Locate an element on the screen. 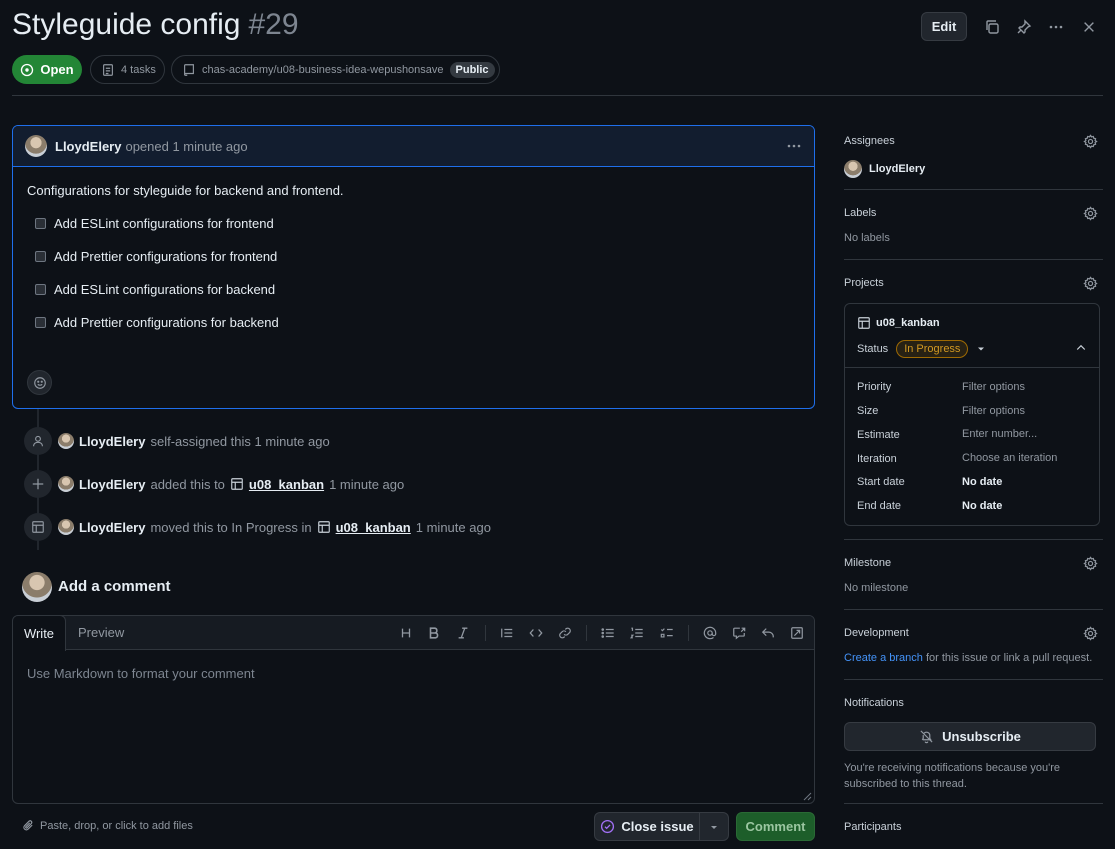  comment-submit-button: Comment is located at coordinates (775, 826).